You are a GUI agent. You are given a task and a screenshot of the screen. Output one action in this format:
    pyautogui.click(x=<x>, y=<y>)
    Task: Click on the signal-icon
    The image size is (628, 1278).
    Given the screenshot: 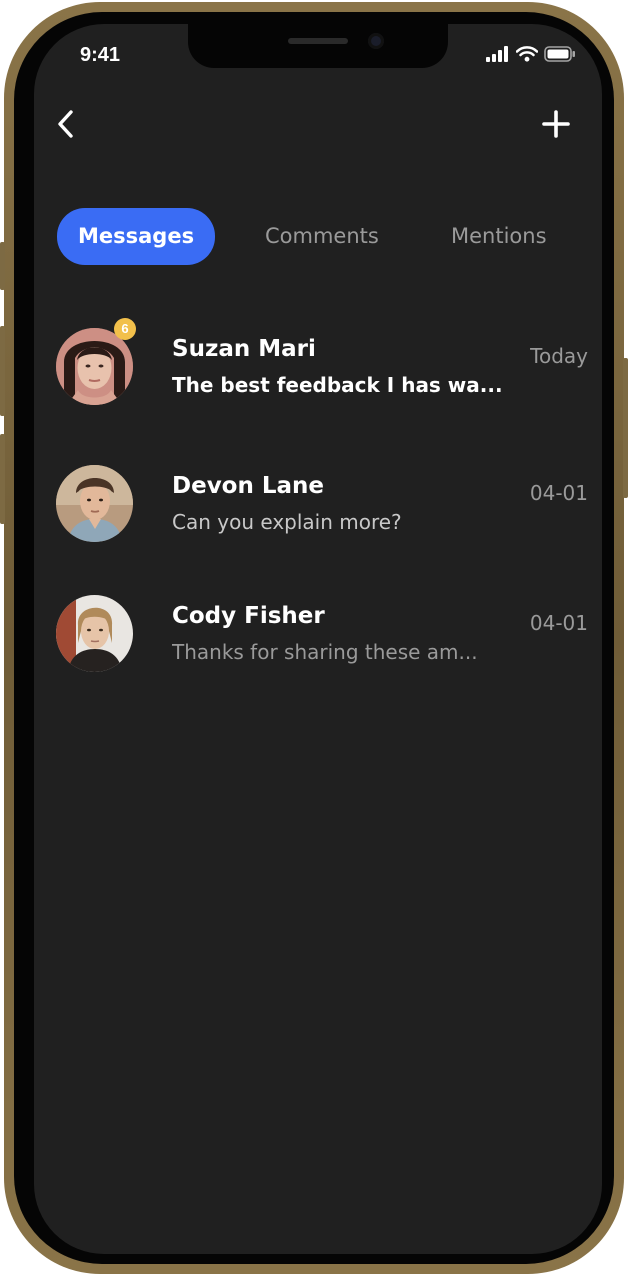 What is the action you would take?
    pyautogui.click(x=497, y=54)
    